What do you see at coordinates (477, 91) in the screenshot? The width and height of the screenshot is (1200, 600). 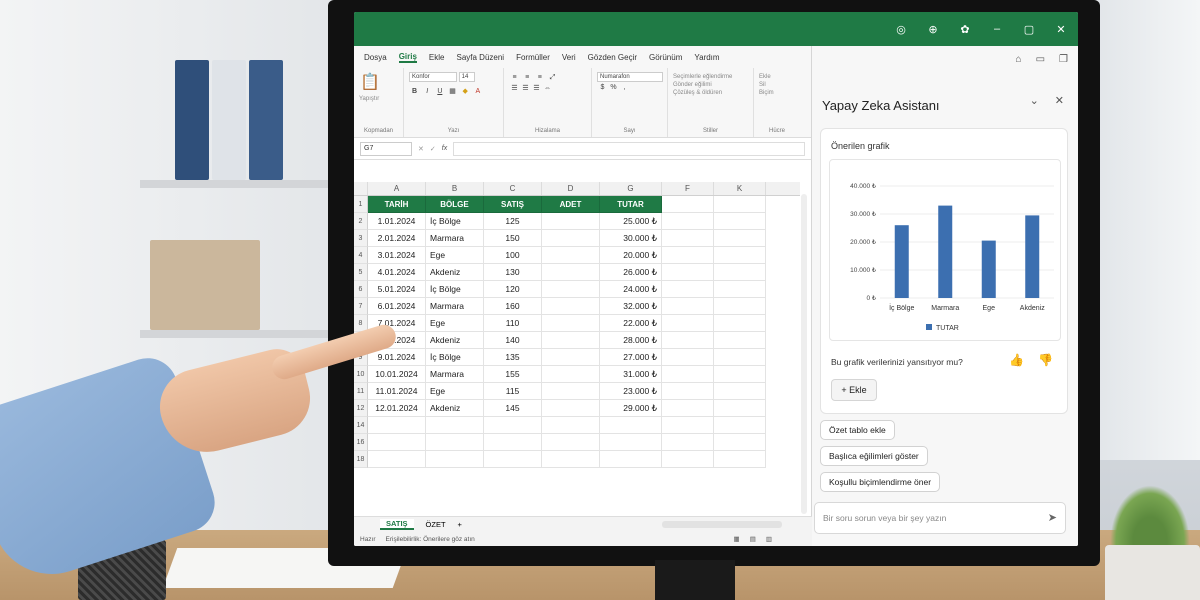 I see `font-color-icon: A` at bounding box center [477, 91].